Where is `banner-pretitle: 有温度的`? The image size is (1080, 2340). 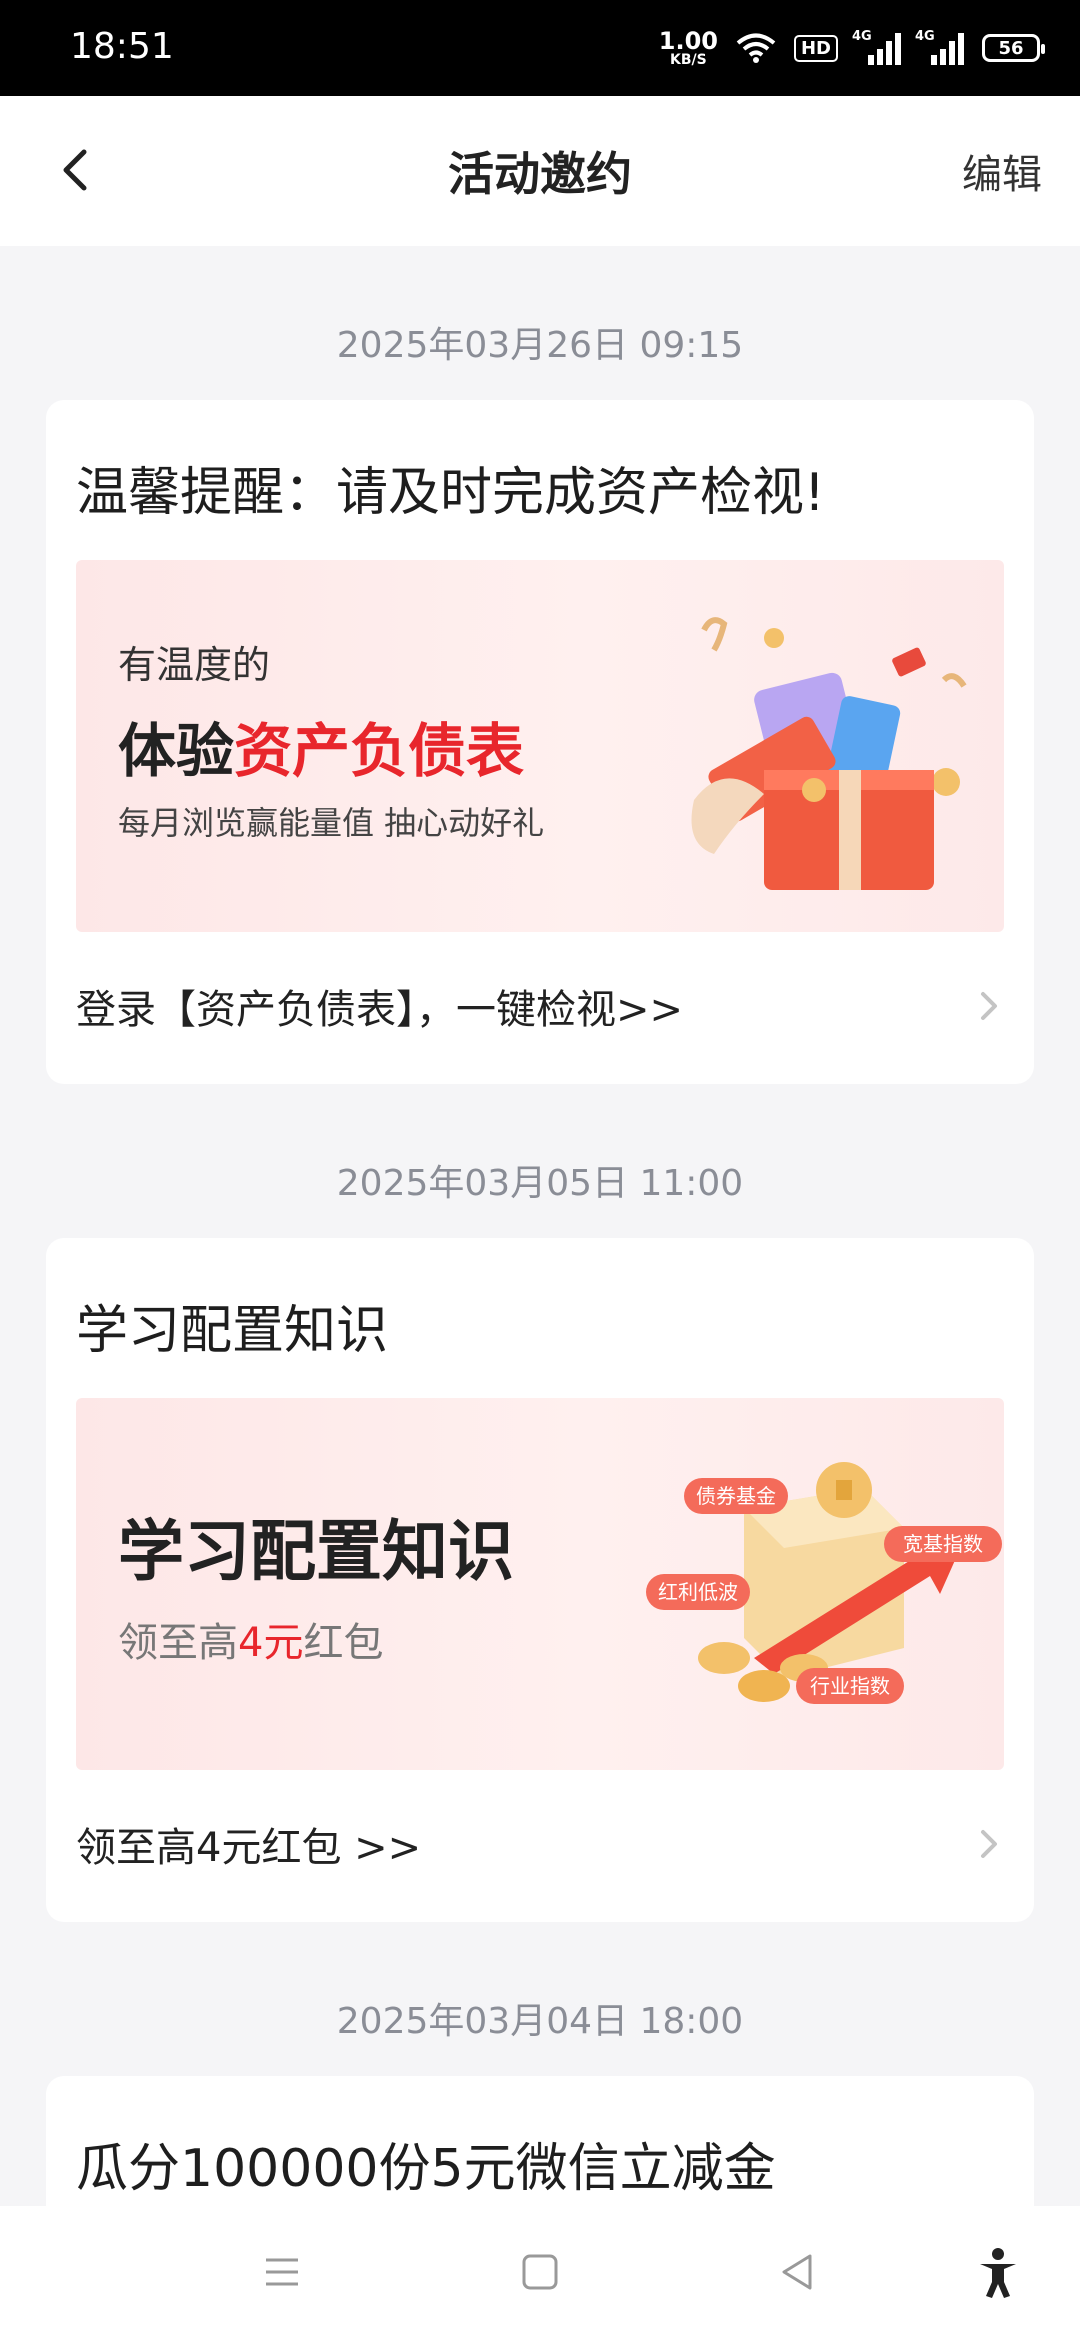 banner-pretitle: 有温度的 is located at coordinates (194, 665).